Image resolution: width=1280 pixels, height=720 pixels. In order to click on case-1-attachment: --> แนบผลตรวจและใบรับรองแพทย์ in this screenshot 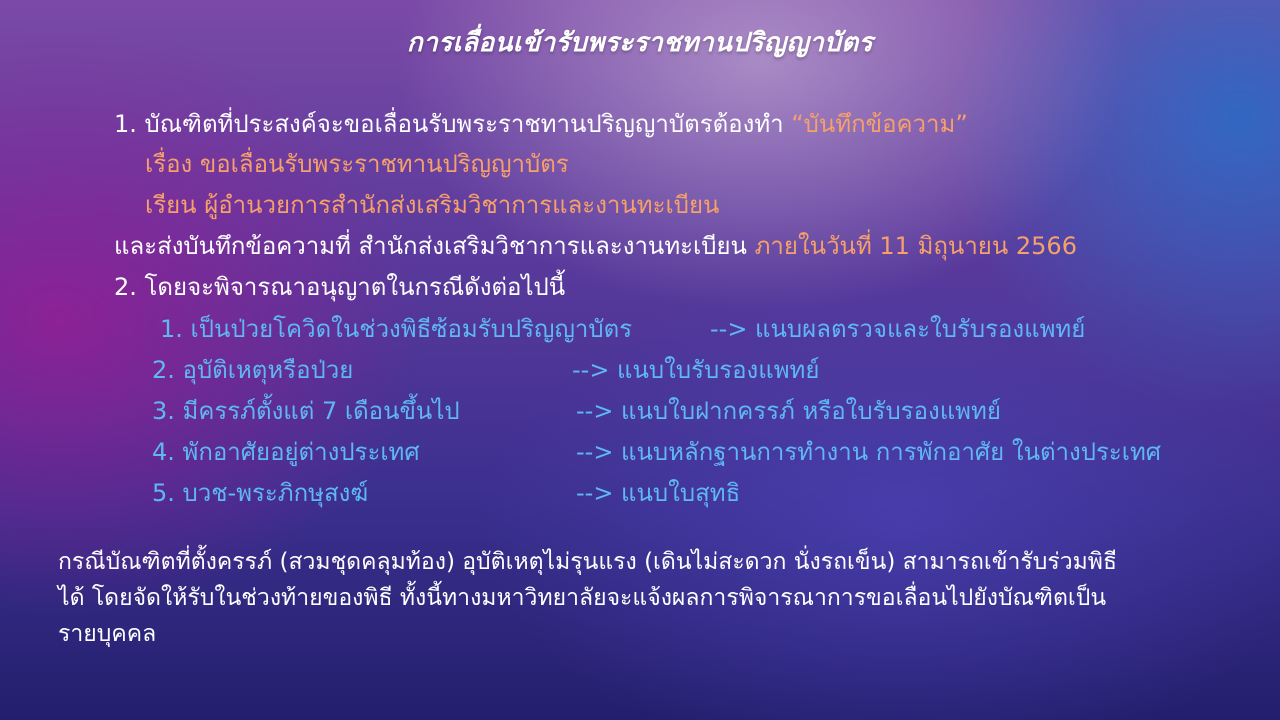, I will do `click(898, 329)`.